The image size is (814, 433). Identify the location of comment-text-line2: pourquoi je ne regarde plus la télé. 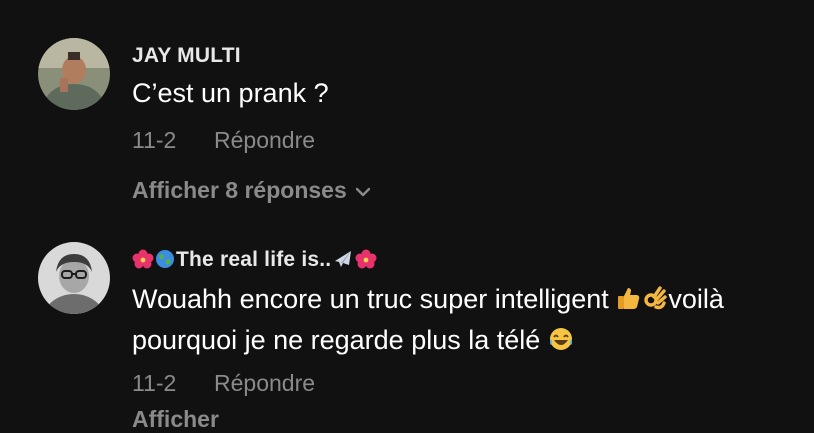
(336, 340).